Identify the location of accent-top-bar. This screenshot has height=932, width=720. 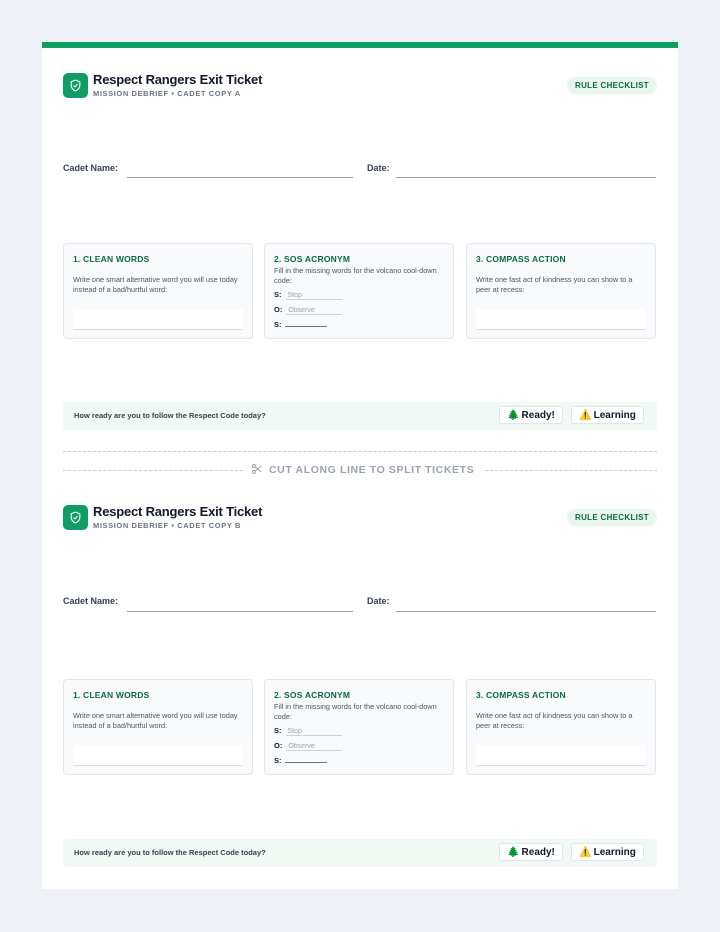
(360, 45).